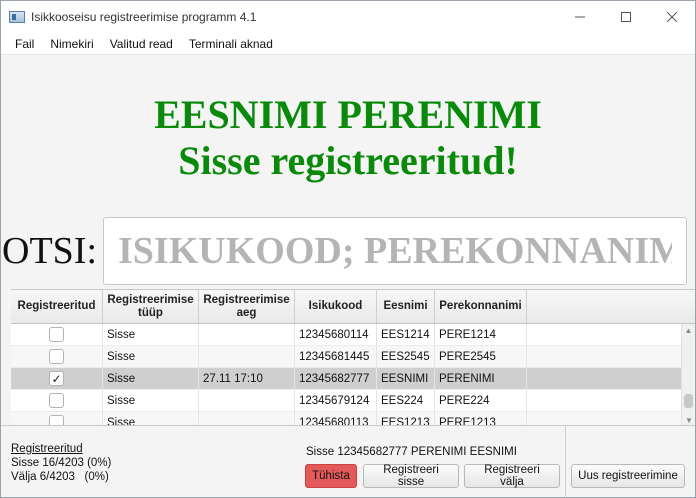 This screenshot has height=498, width=696. Describe the element at coordinates (336, 334) in the screenshot. I see `cell-id-code: 12345680114` at that location.